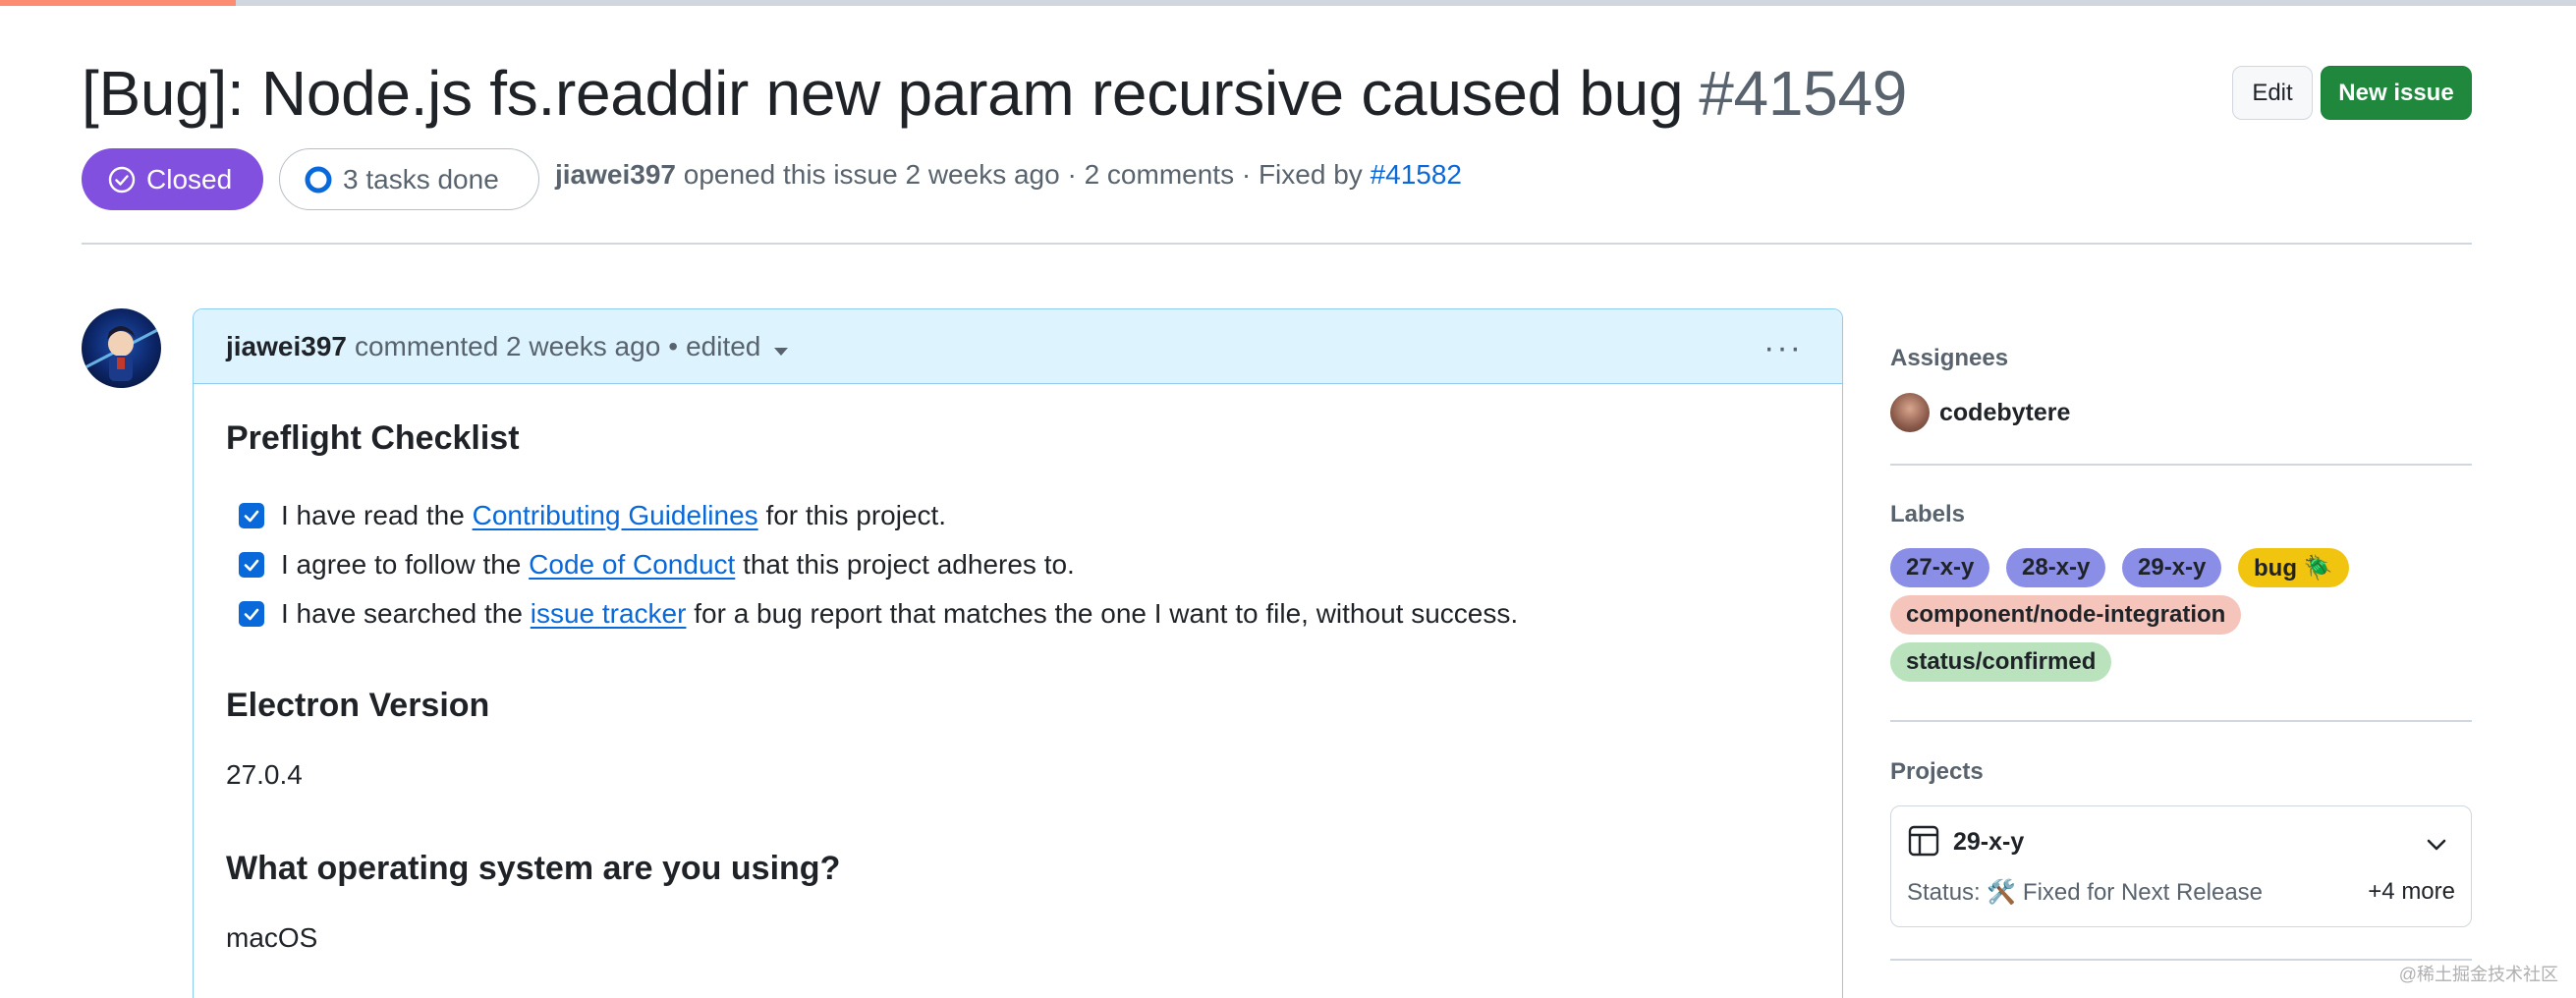 The width and height of the screenshot is (2576, 998). Describe the element at coordinates (2478, 974) in the screenshot. I see `watermark: @稀土掘金技术社区` at that location.